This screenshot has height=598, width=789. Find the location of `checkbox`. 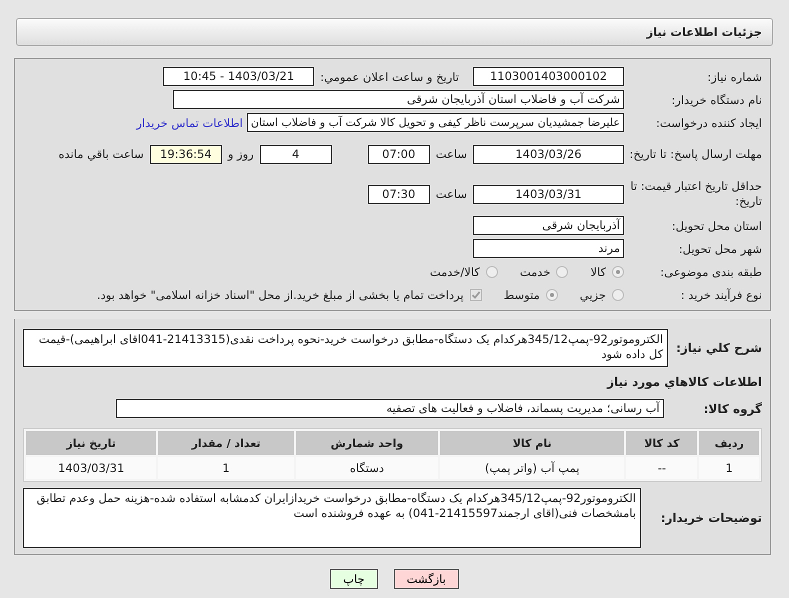

checkbox is located at coordinates (476, 294).